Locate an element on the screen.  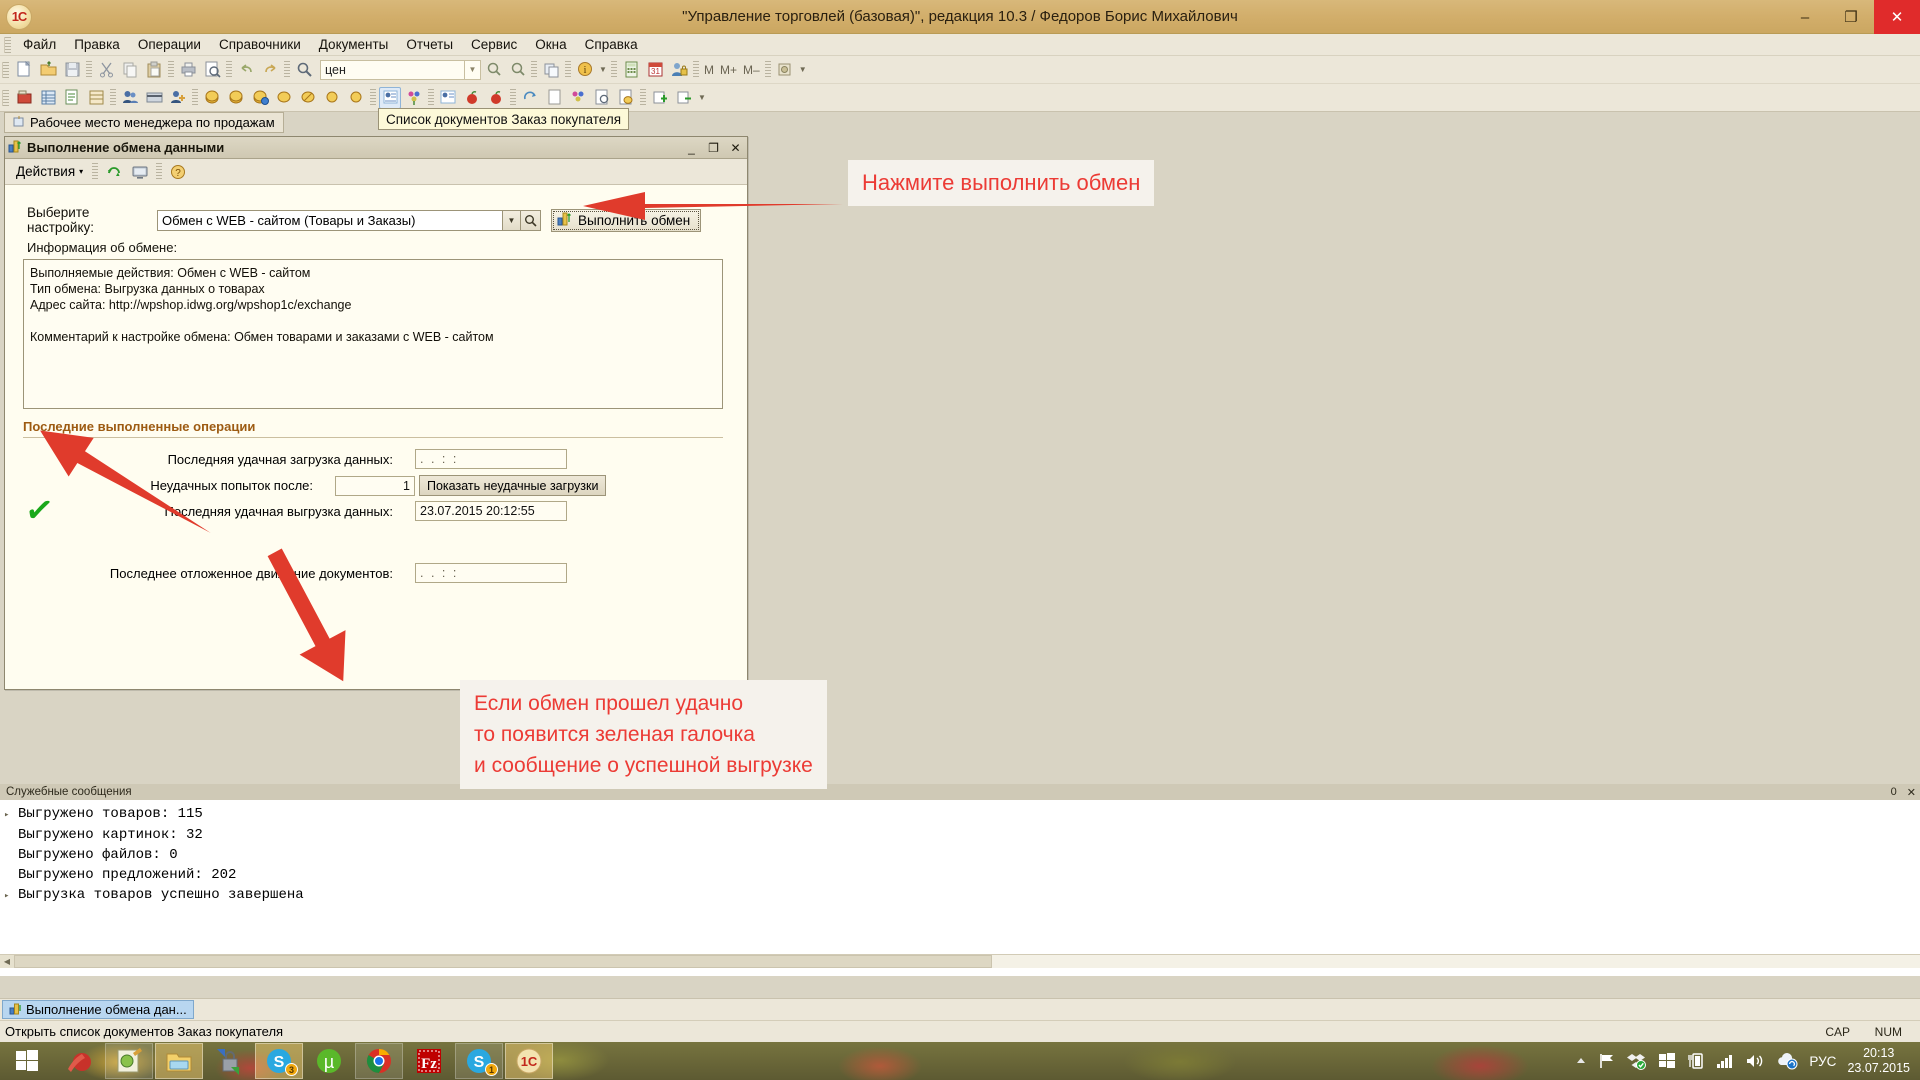
coin-6-icon is located at coordinates (332, 98).